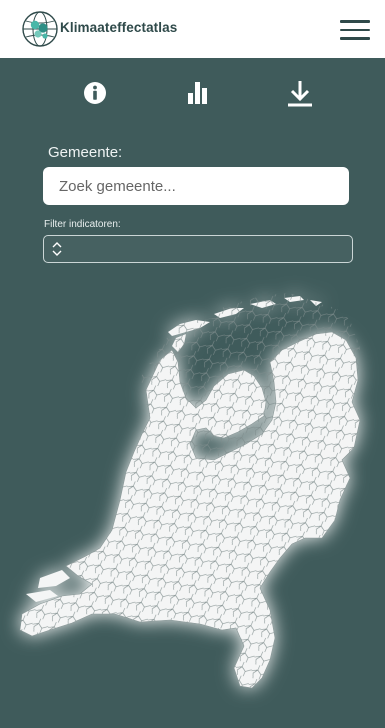  I want to click on globe-logo-icon, so click(40, 29).